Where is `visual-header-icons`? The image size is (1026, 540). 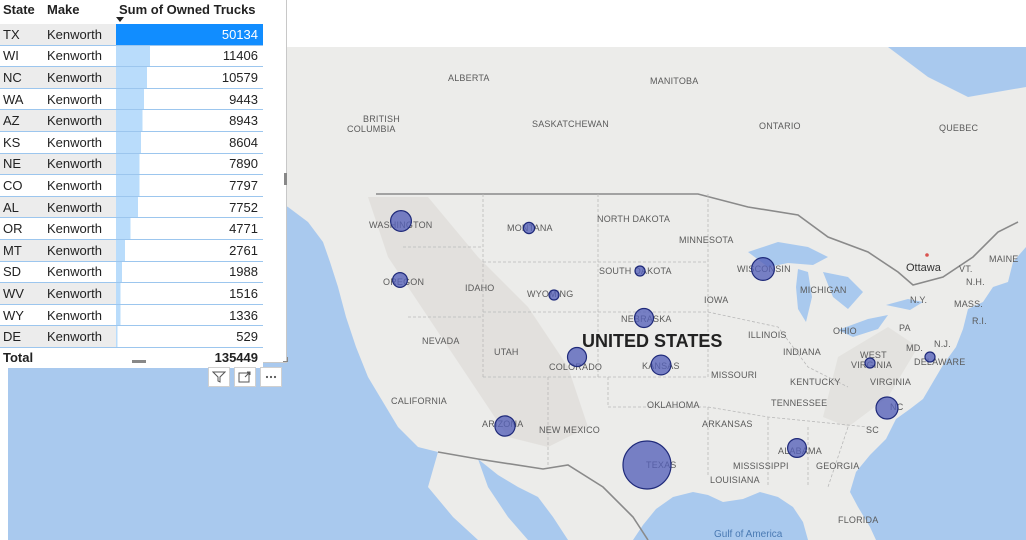 visual-header-icons is located at coordinates (245, 377).